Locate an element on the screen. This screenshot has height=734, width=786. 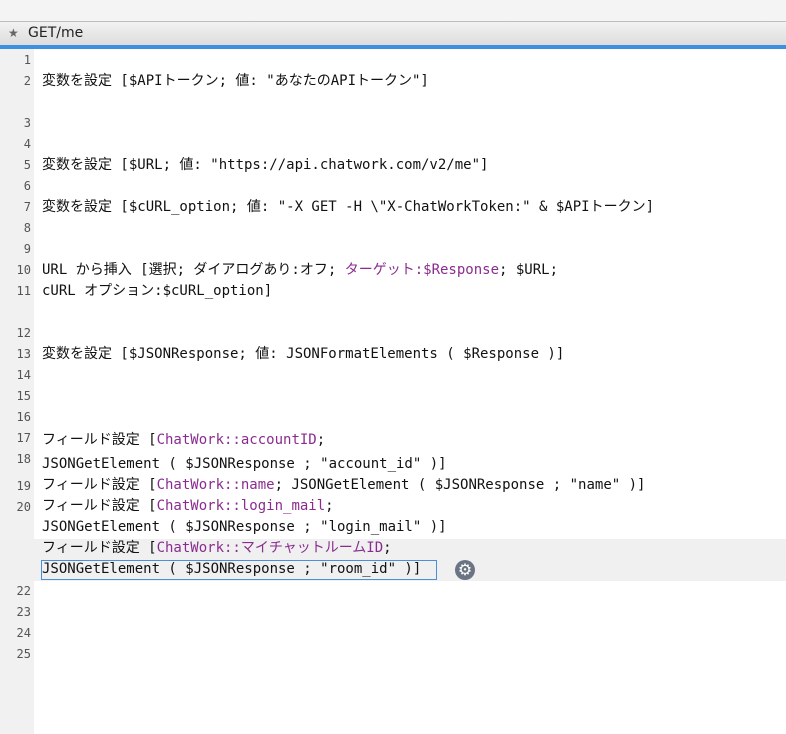
line-number: 7 is located at coordinates (27, 207).